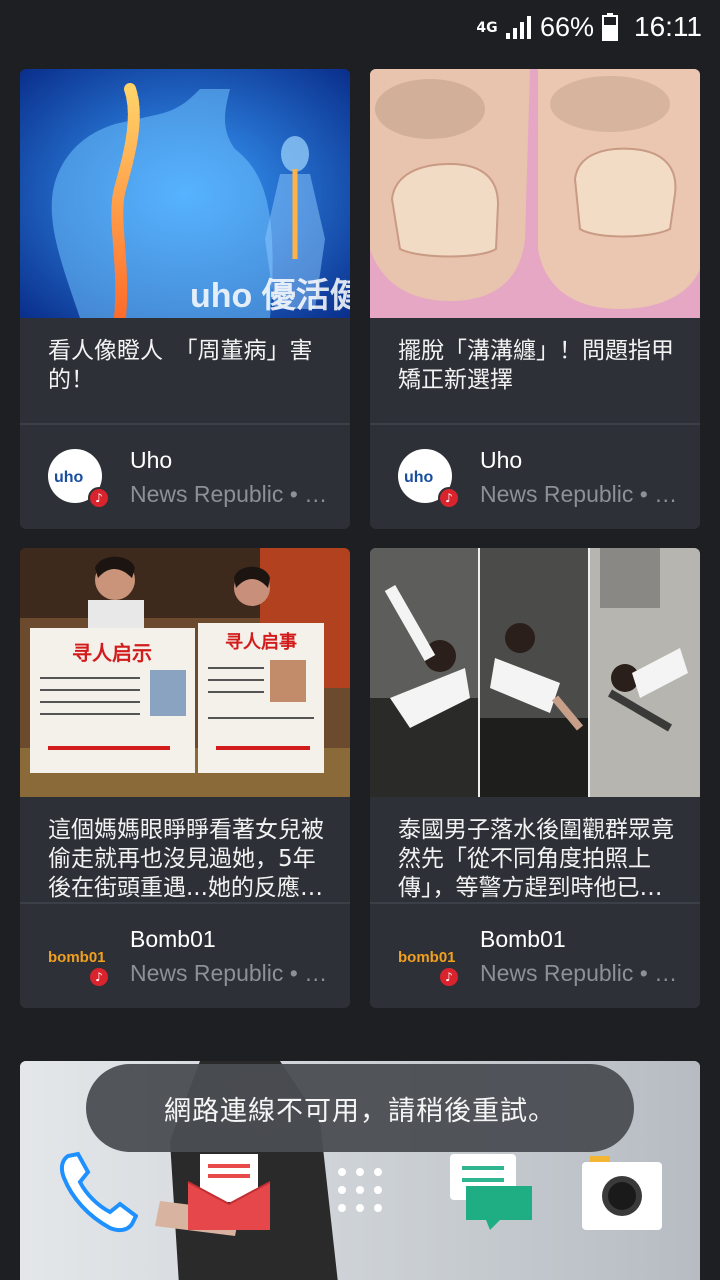 This screenshot has height=1280, width=720. I want to click on image-watermark: uho 優活健康網, so click(270, 295).